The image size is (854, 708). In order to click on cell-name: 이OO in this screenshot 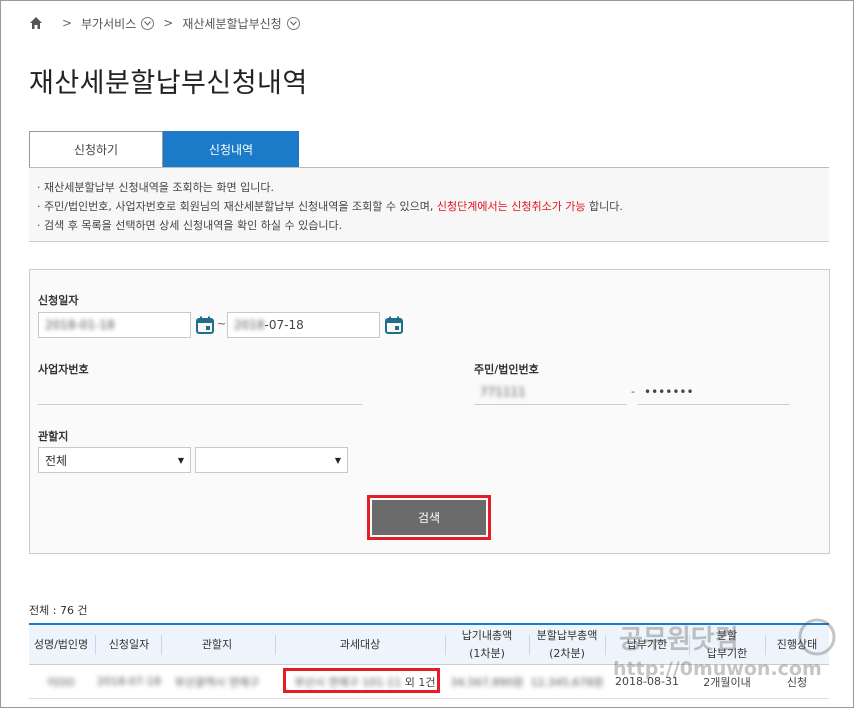, I will do `click(61, 681)`.